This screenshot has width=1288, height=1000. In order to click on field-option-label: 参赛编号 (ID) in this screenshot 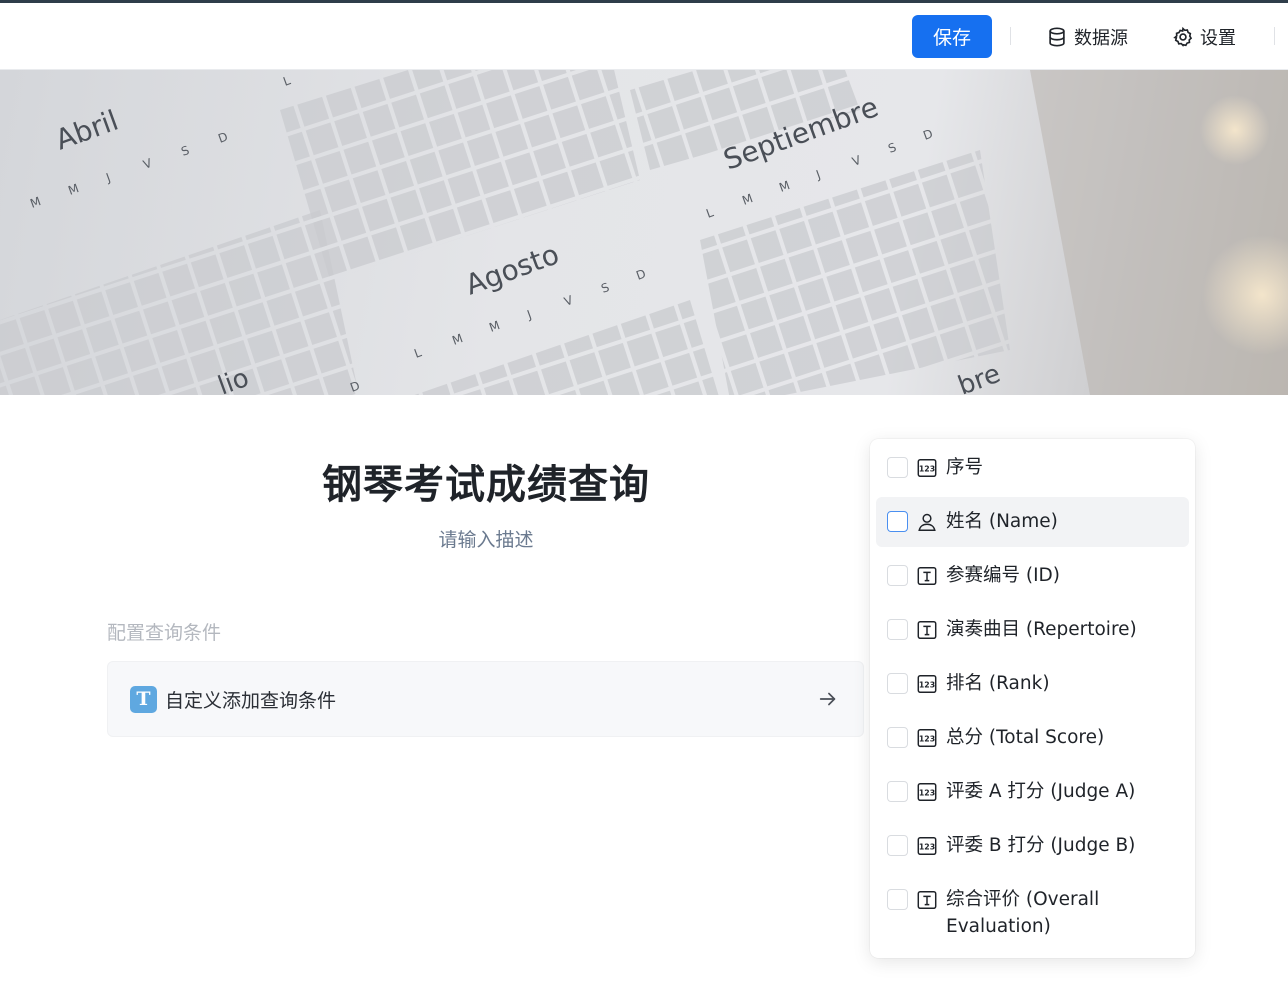, I will do `click(1003, 575)`.